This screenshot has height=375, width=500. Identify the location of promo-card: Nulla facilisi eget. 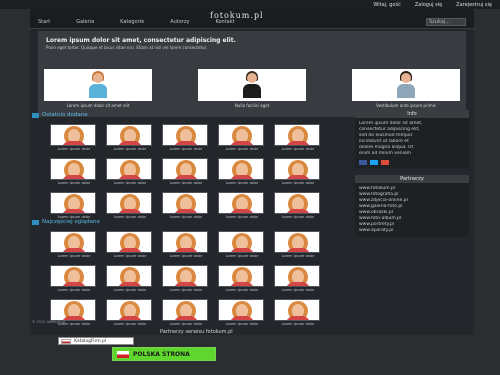
(252, 93).